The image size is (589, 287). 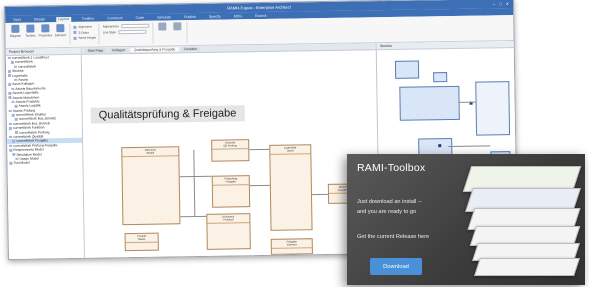 What do you see at coordinates (140, 18) in the screenshot?
I see `ribbon-tab: Code` at bounding box center [140, 18].